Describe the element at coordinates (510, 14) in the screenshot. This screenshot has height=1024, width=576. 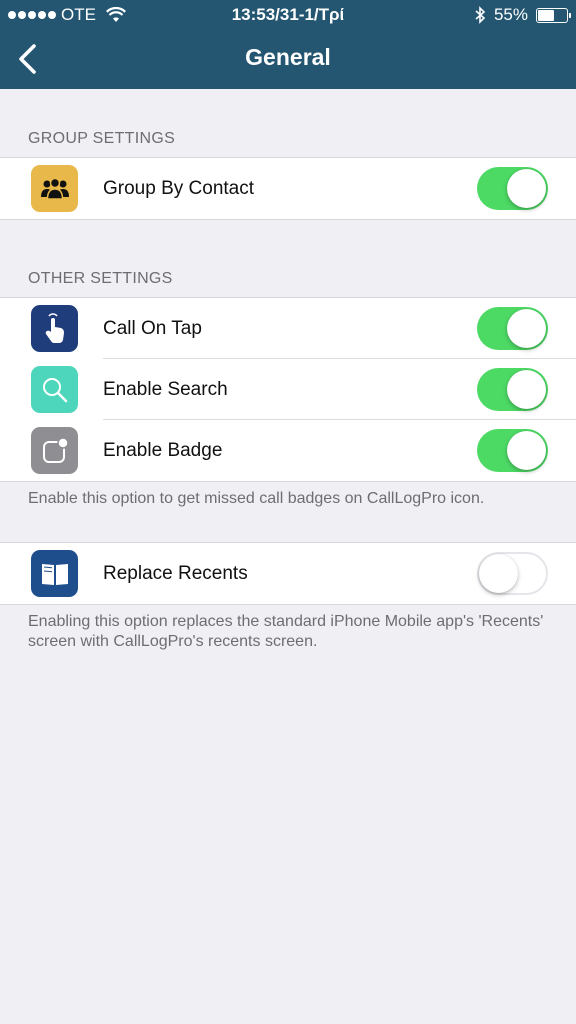
I see `battery-percent: 55%` at that location.